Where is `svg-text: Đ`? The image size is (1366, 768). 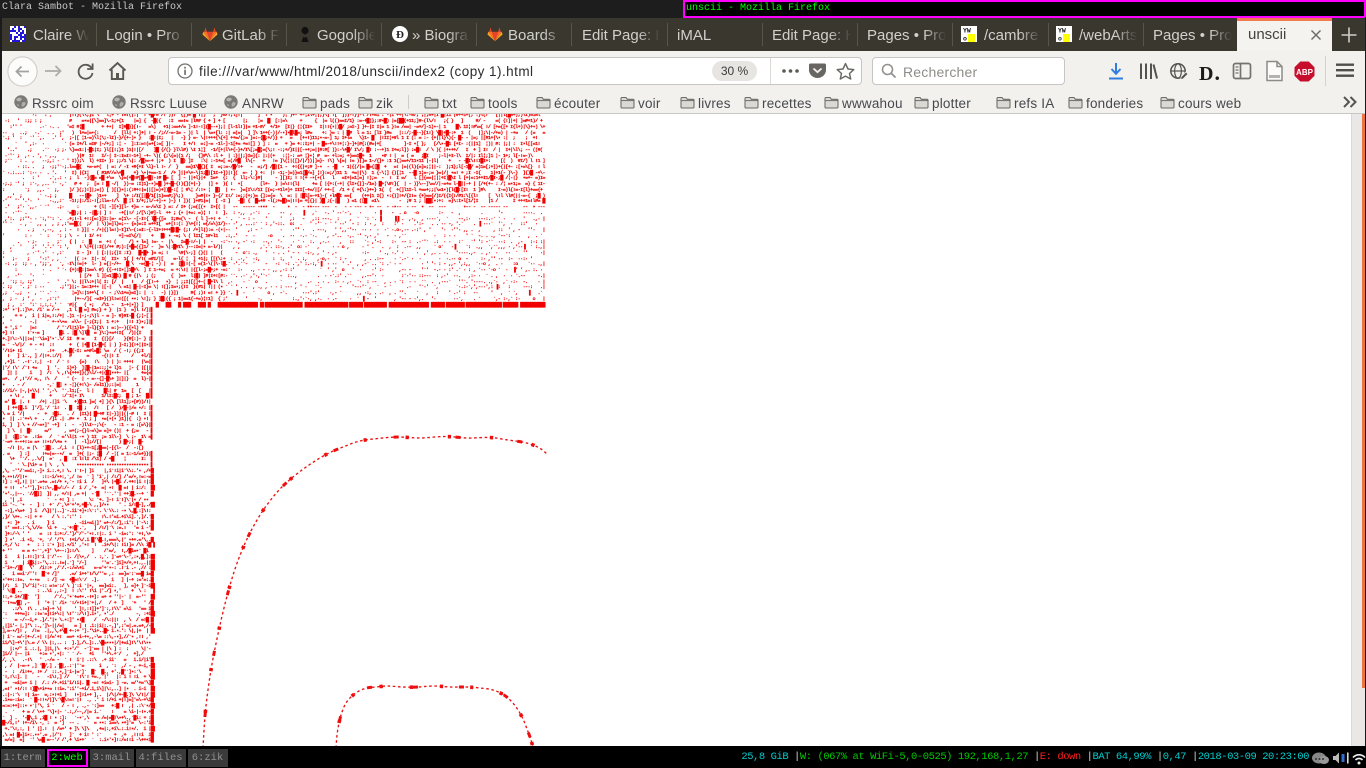 svg-text: Đ is located at coordinates (400, 35).